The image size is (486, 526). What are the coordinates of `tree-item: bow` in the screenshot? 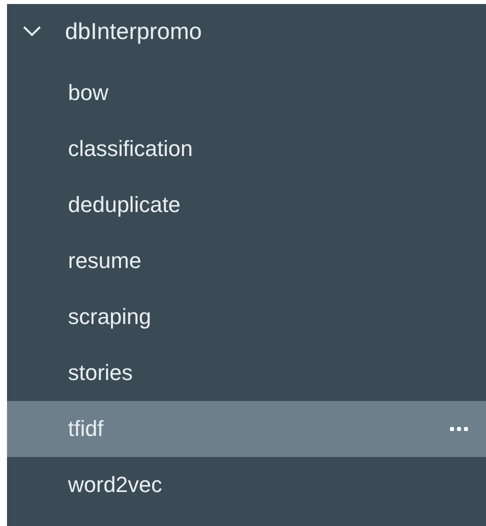 It's located at (246, 93).